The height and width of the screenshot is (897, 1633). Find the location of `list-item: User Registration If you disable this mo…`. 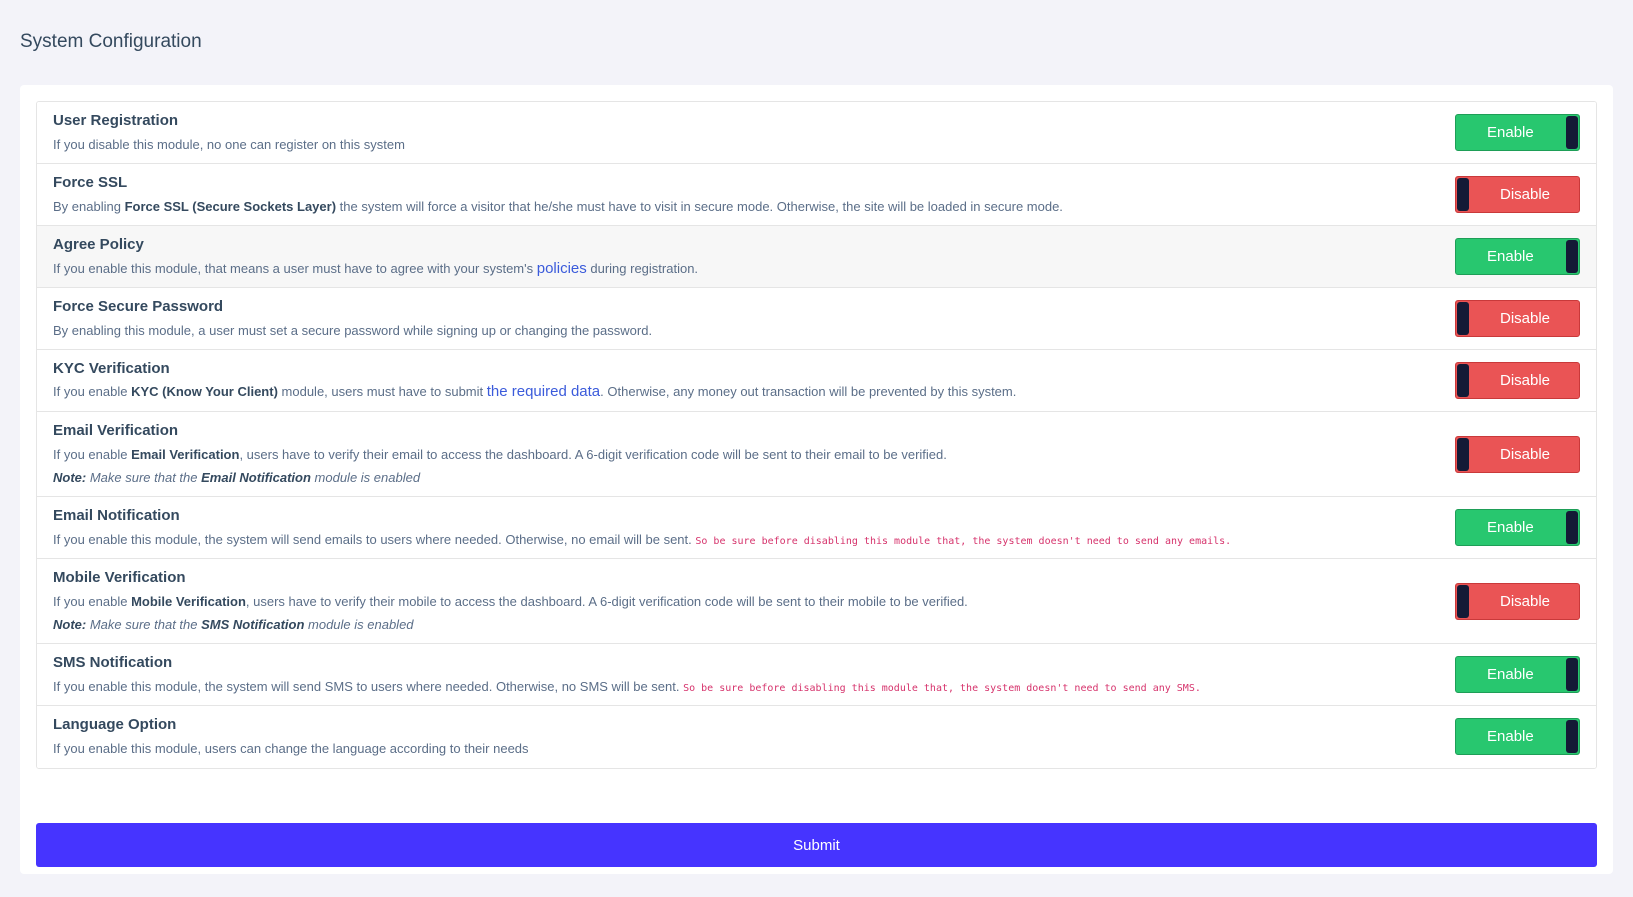

list-item: User Registration If you disable this mo… is located at coordinates (816, 133).